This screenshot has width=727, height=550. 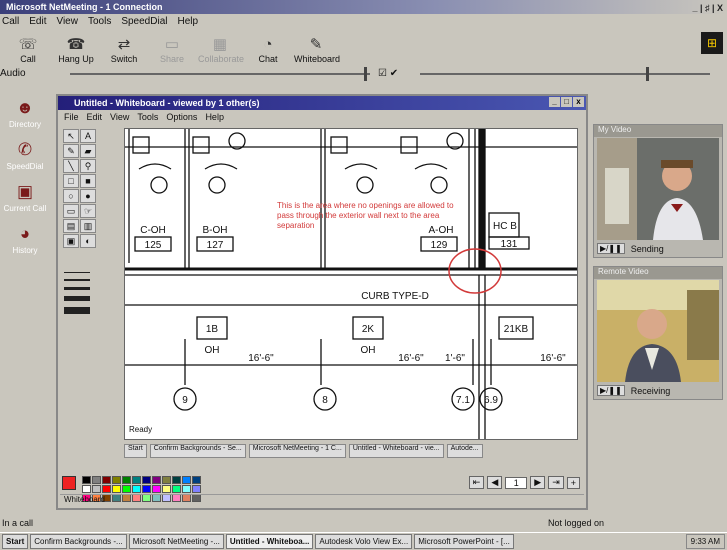 I want to click on start-button: Start, so click(x=15, y=541).